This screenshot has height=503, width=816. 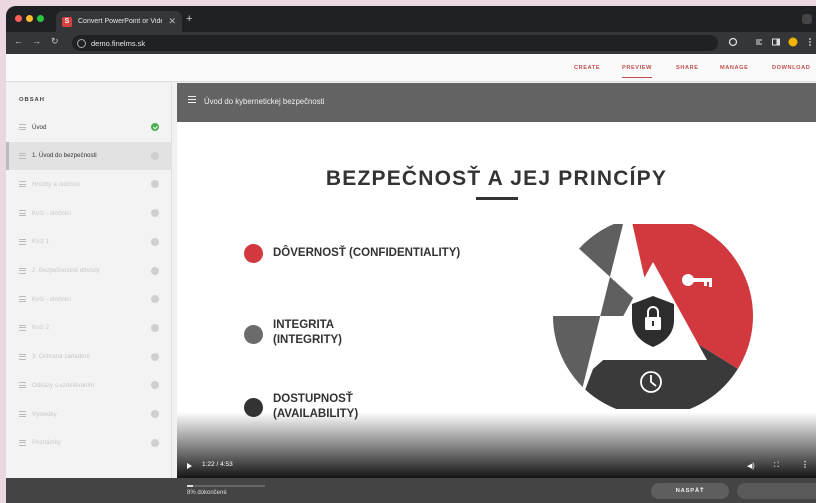 What do you see at coordinates (66, 270) in the screenshot?
I see `sidebar-item-label: 2. Bezpečnostné dôvody` at bounding box center [66, 270].